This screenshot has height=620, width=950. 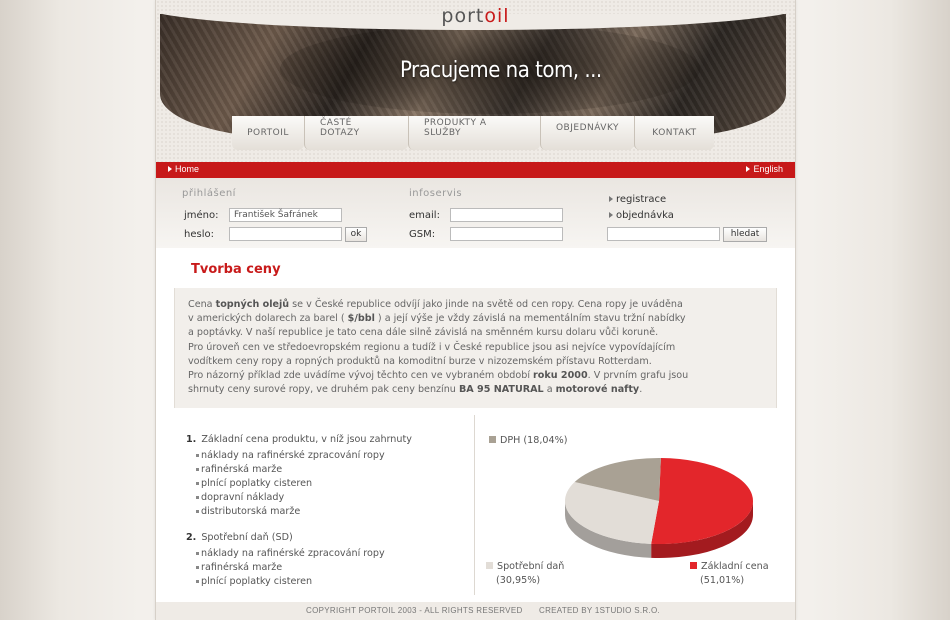 I want to click on nav-item-objednavky: OBJEDNÁVKY, so click(x=587, y=133).